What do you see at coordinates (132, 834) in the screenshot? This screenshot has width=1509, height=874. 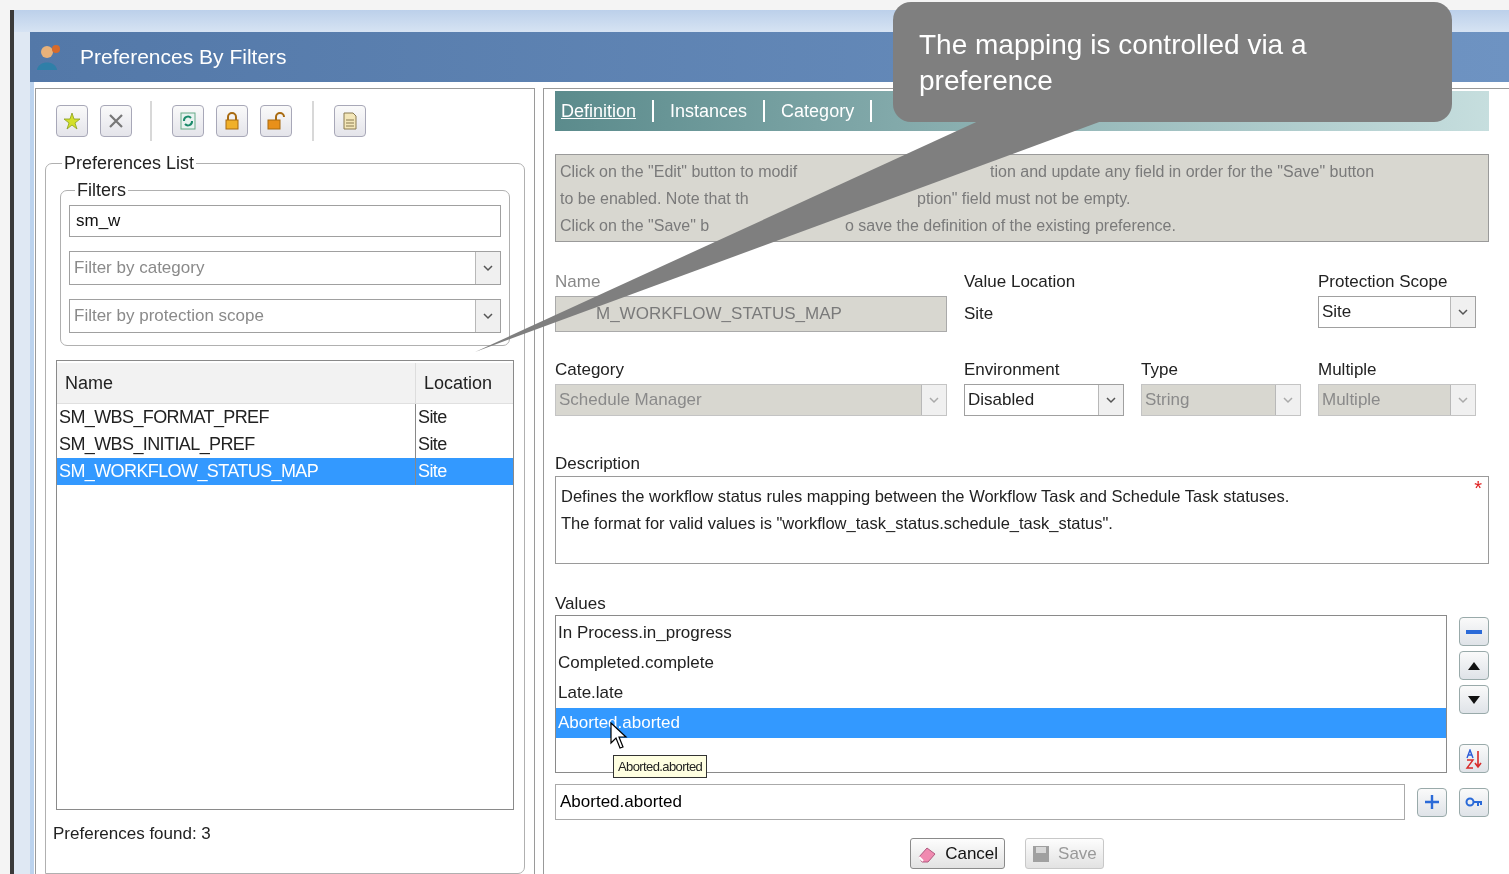 I see `results-count: Preferences found: 3` at bounding box center [132, 834].